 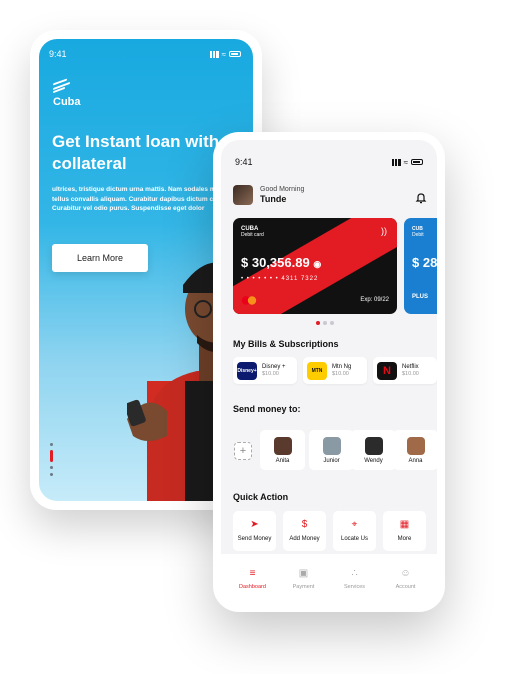 I want to click on cuba-logo-icon, so click(x=62, y=86).